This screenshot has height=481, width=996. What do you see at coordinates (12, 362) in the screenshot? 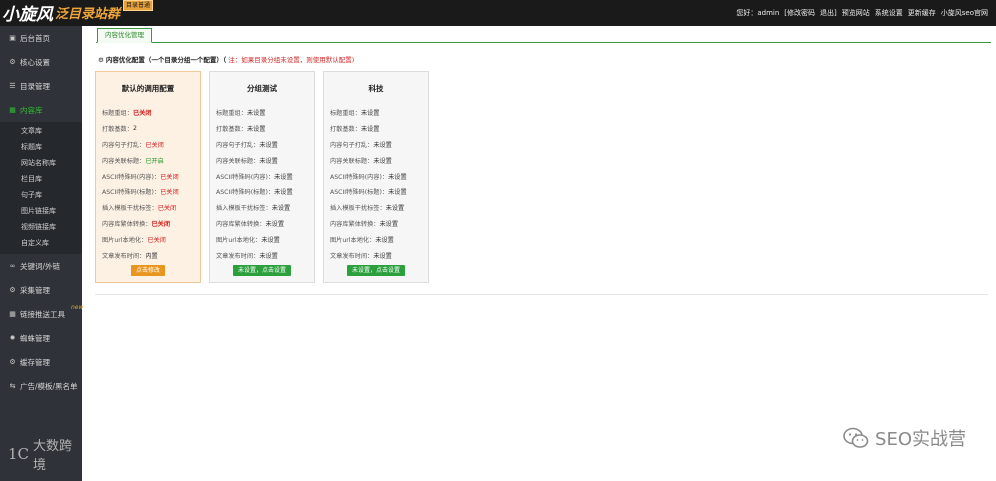
I see `gear-icon: ⚙` at bounding box center [12, 362].